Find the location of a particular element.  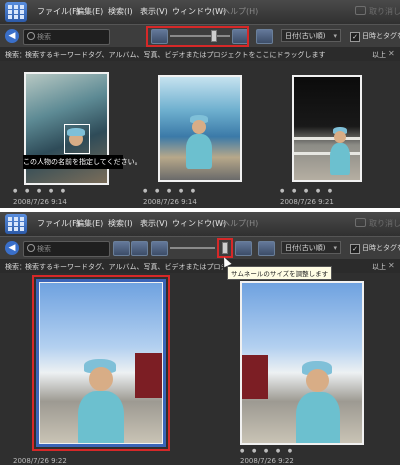

small-thumbnail-icon is located at coordinates (159, 248).